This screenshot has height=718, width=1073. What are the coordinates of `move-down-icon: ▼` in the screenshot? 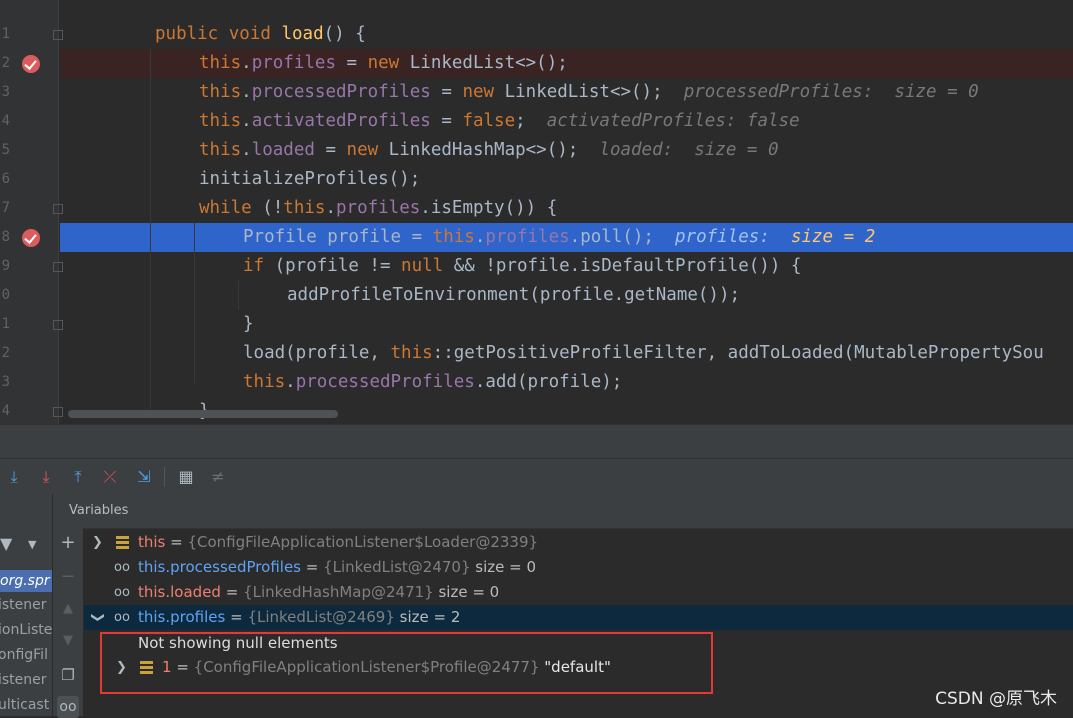 It's located at (68, 641).